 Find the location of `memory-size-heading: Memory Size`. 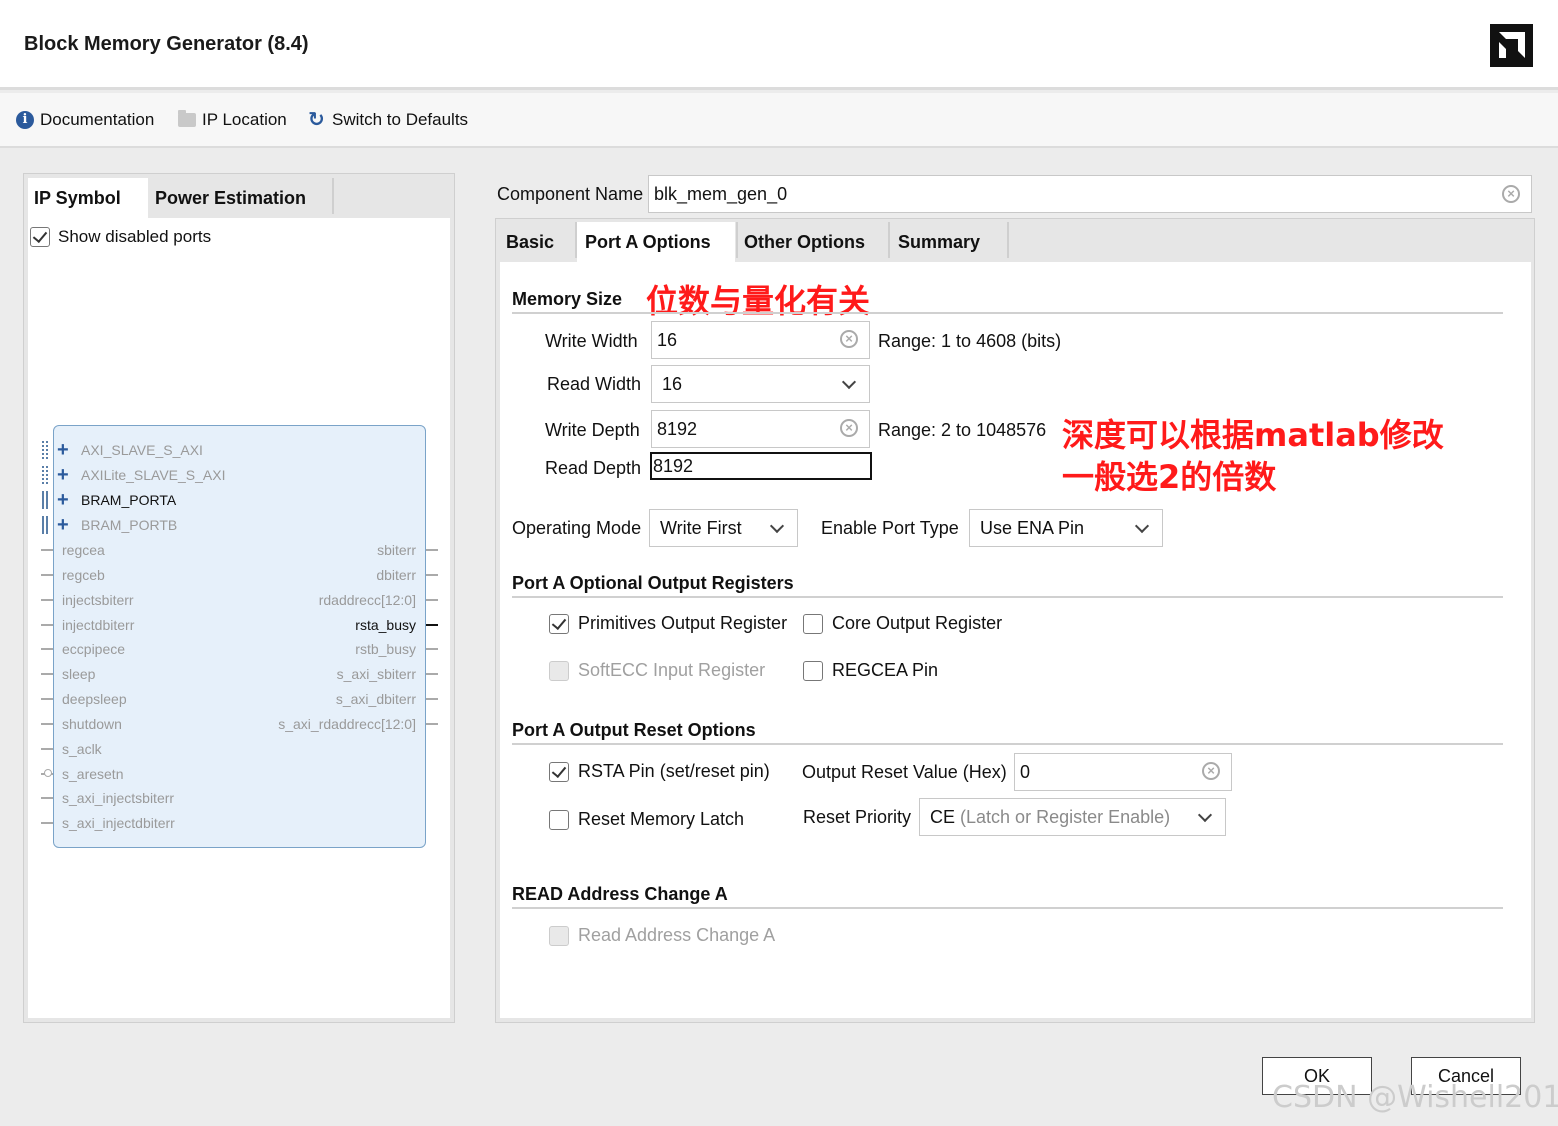

memory-size-heading: Memory Size is located at coordinates (567, 299).